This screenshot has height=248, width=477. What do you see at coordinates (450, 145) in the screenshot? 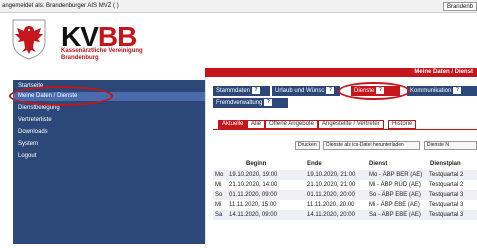
I see `dienste-extra-button: Dienste N` at bounding box center [450, 145].